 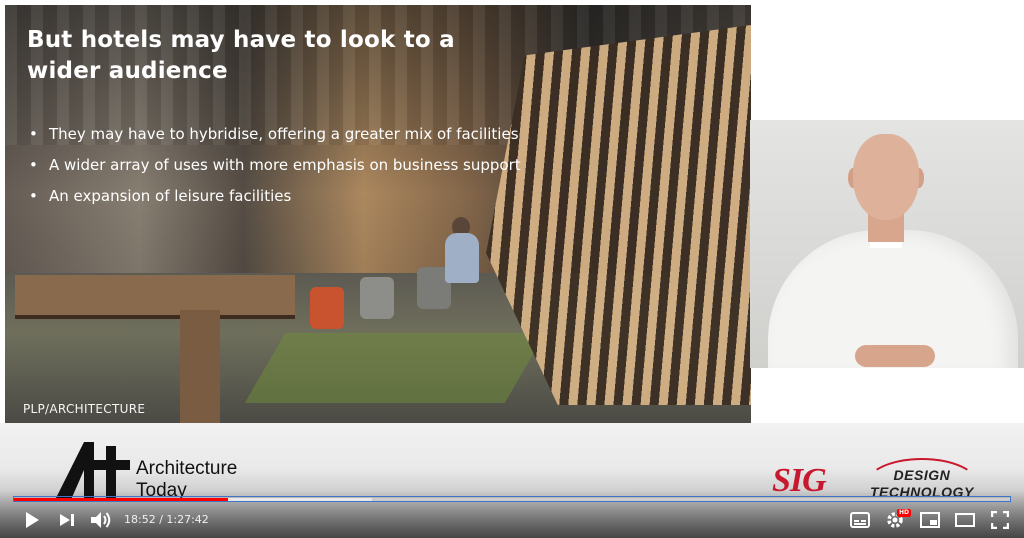 I want to click on play-icon, so click(x=32, y=520).